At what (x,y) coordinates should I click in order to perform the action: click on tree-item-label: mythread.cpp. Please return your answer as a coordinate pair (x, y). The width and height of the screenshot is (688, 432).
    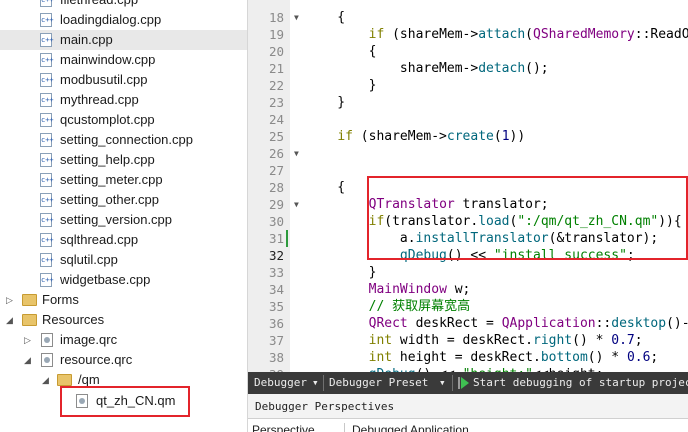
    Looking at the image, I should click on (99, 99).